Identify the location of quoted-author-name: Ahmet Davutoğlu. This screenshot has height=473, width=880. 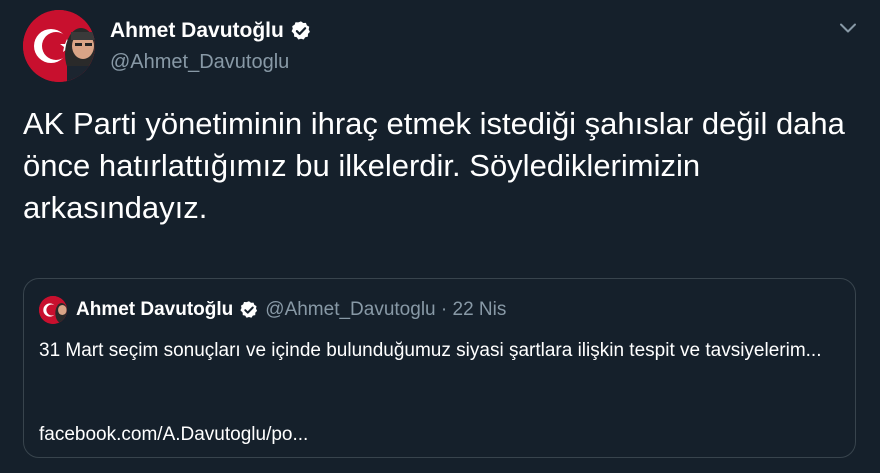
(155, 309).